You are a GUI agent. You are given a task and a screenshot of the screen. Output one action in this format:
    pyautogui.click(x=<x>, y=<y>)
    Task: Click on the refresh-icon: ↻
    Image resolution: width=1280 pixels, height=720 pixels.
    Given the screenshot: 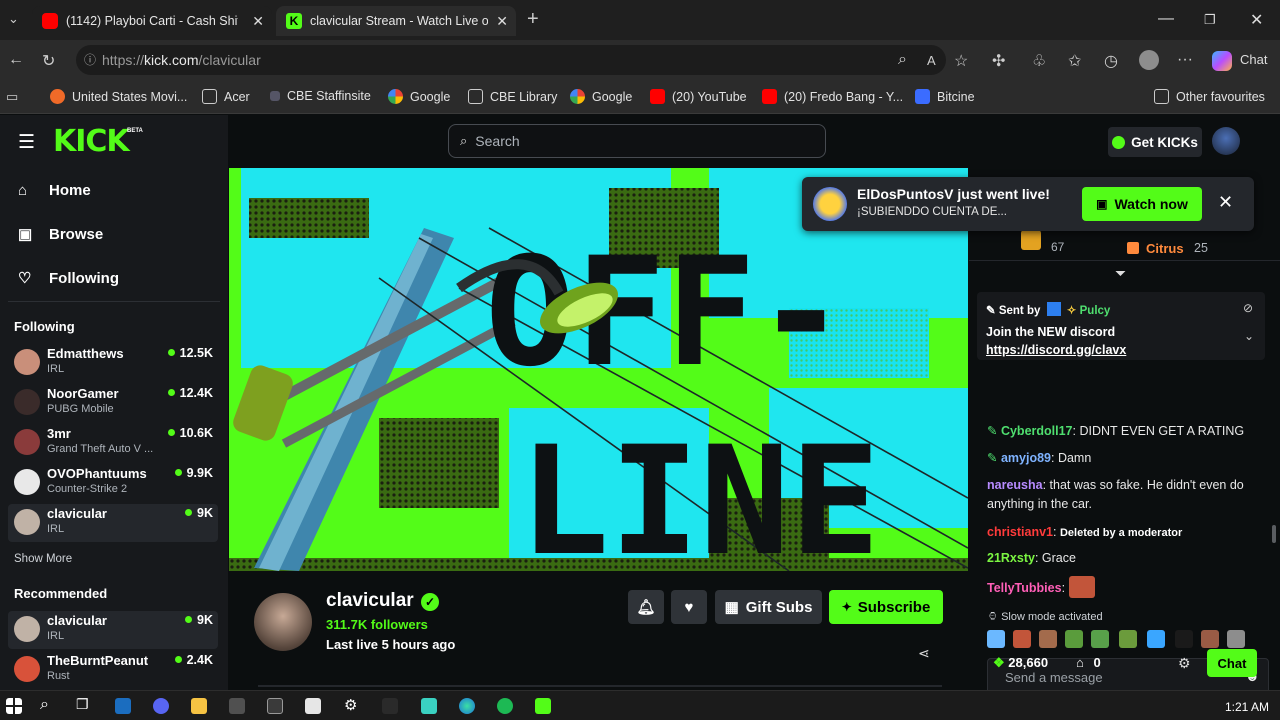 What is the action you would take?
    pyautogui.click(x=48, y=61)
    